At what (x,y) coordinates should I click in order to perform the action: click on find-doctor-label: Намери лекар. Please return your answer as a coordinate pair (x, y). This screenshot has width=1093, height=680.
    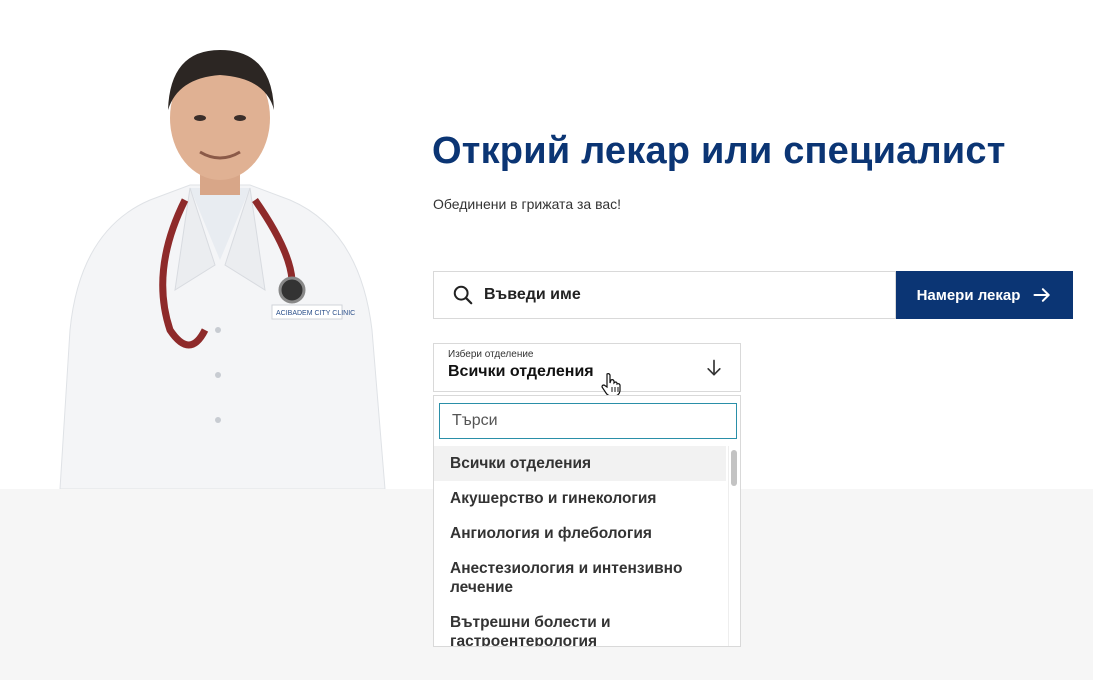
    Looking at the image, I should click on (968, 295).